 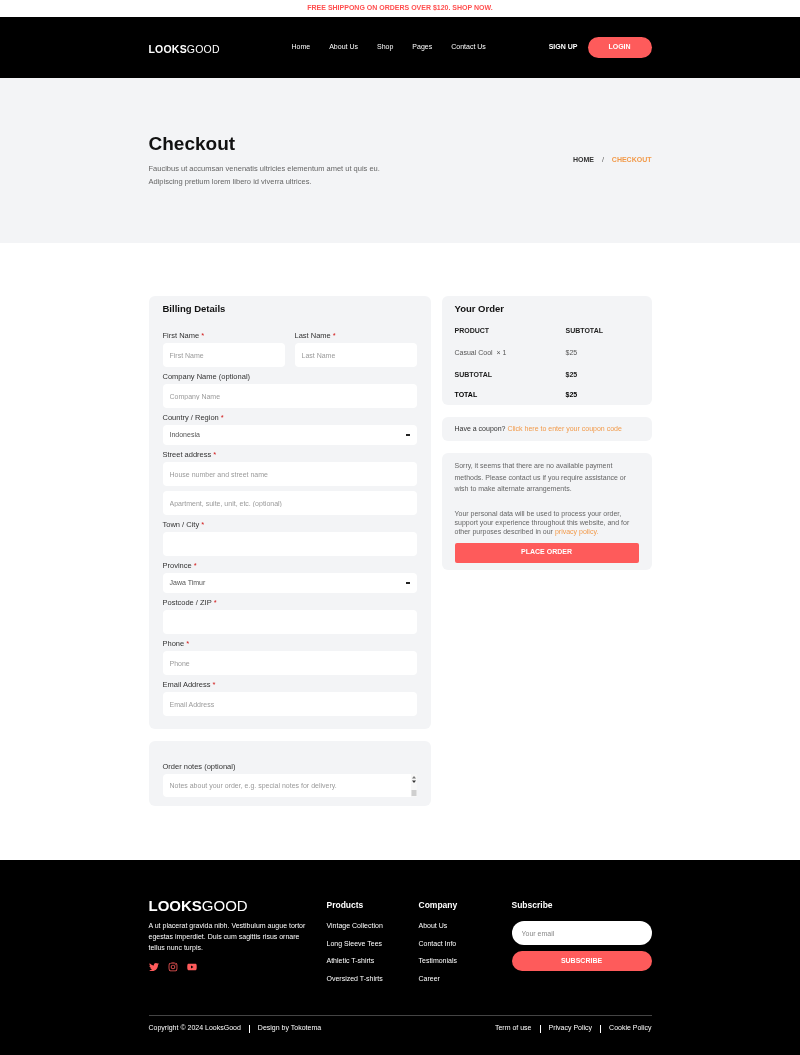 I want to click on footer-column-title: Products, so click(x=345, y=905).